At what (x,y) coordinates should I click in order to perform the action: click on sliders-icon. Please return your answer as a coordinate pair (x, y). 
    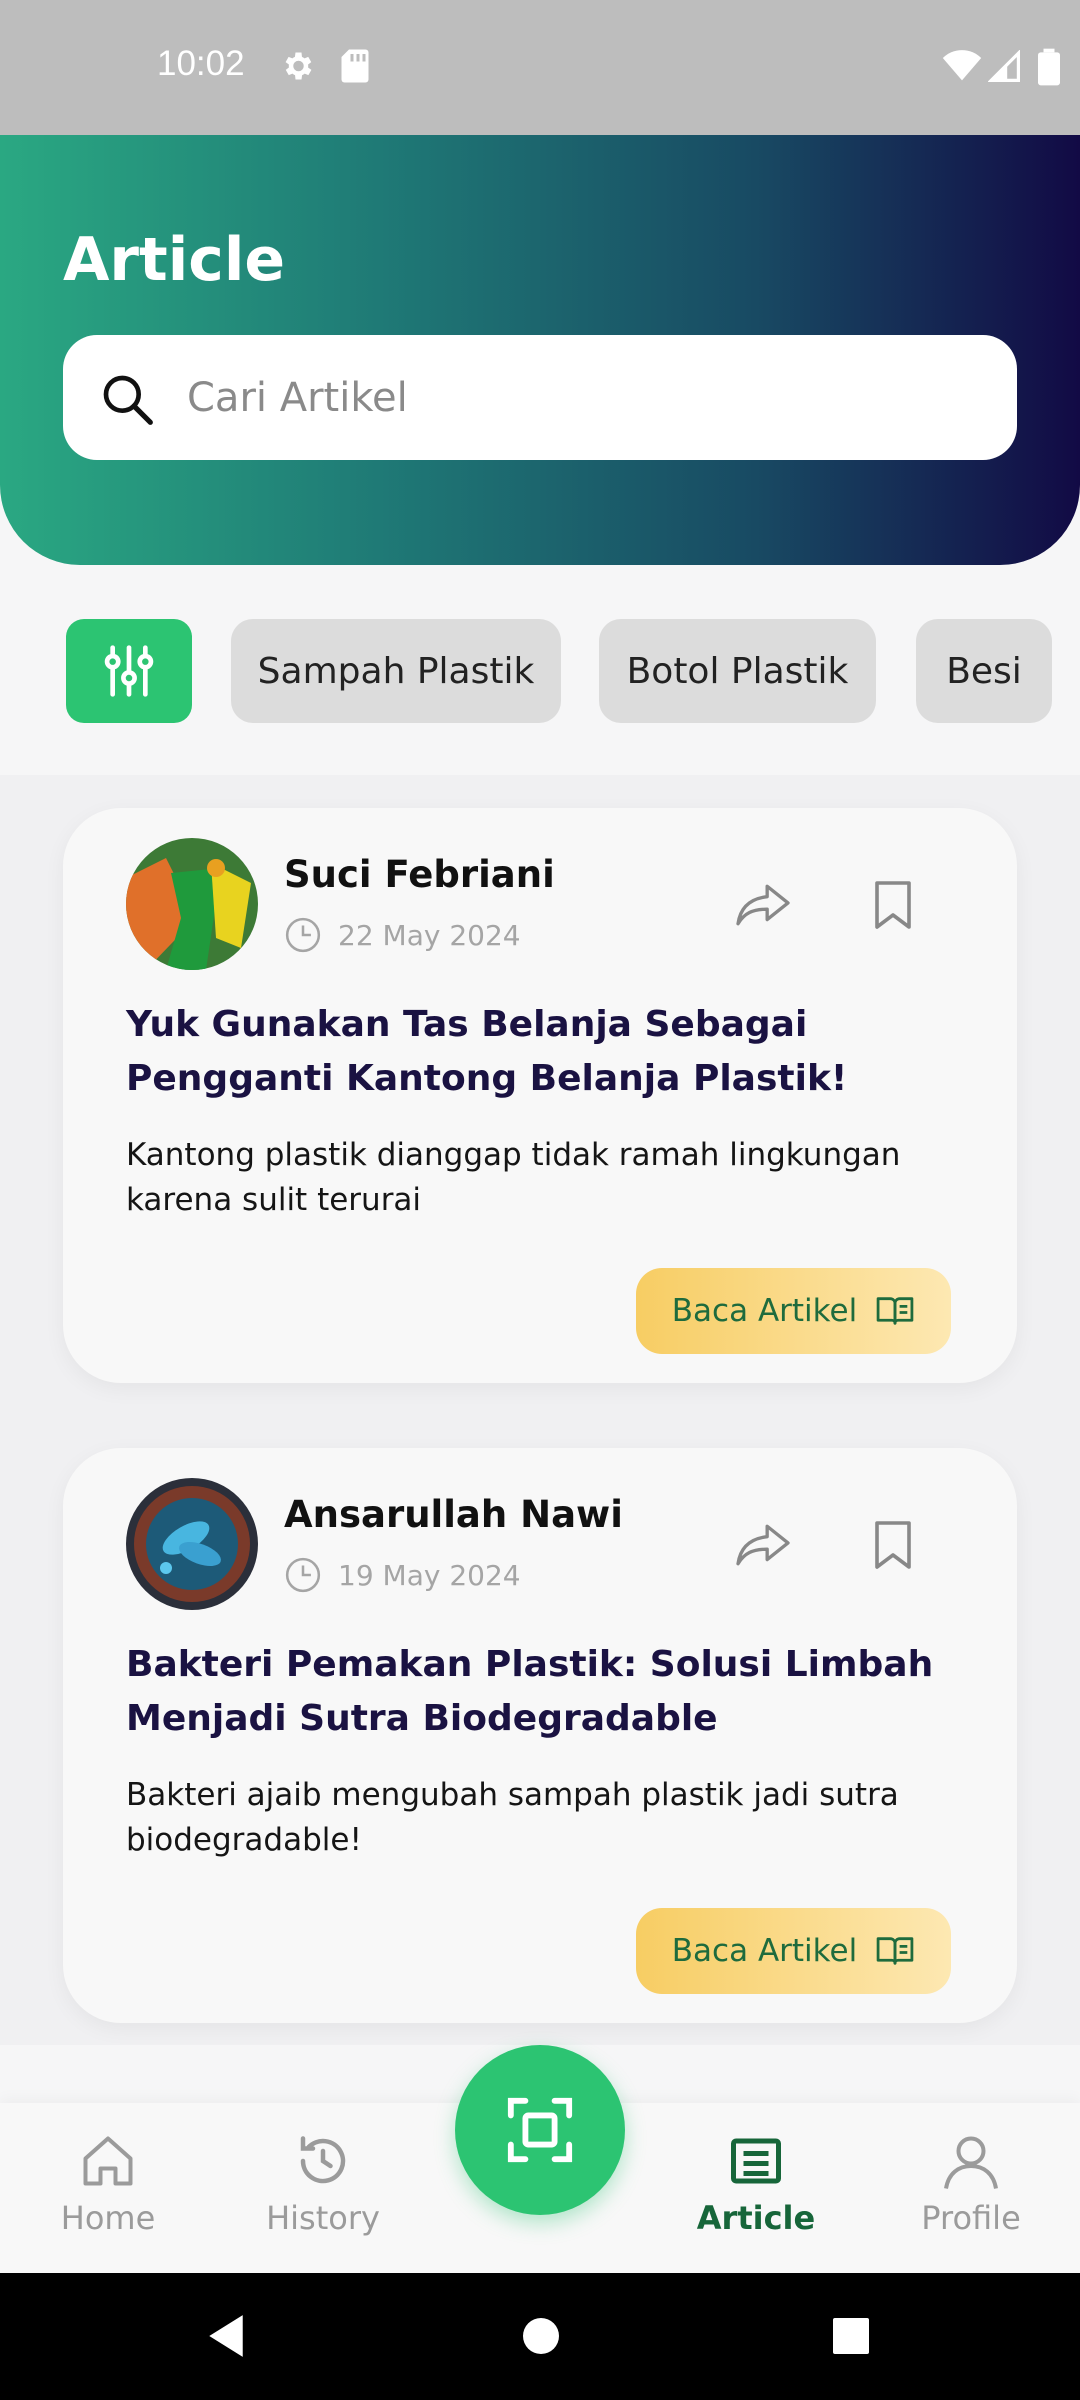
    Looking at the image, I should click on (129, 671).